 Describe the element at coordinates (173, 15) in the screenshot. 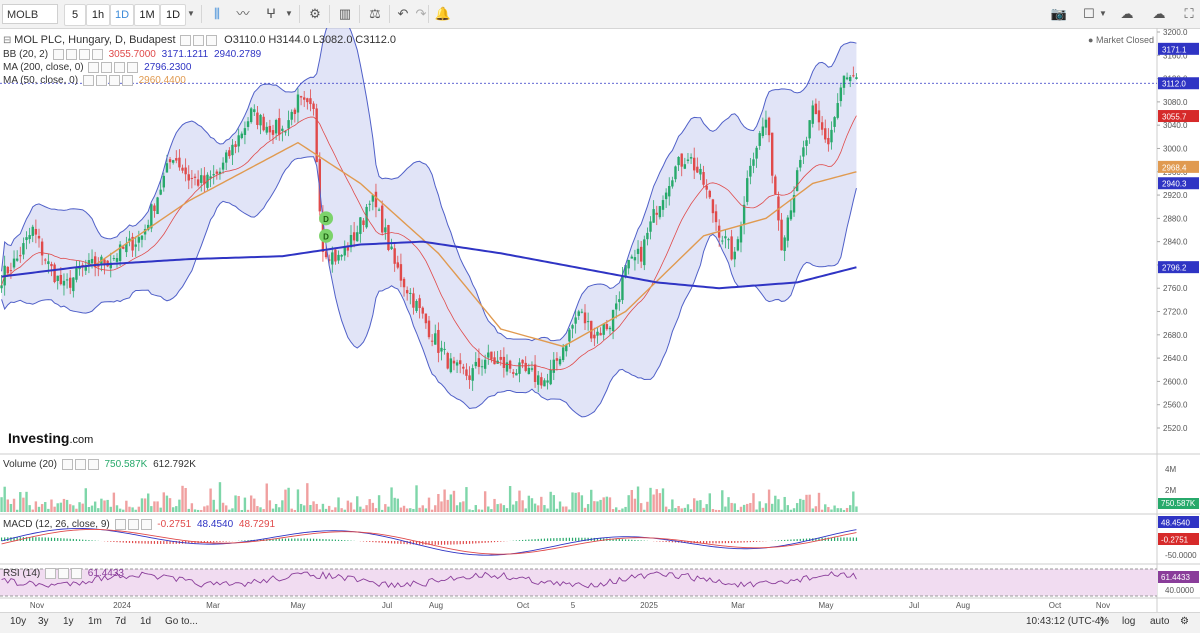

I see `interval-dropdown: 1D` at that location.